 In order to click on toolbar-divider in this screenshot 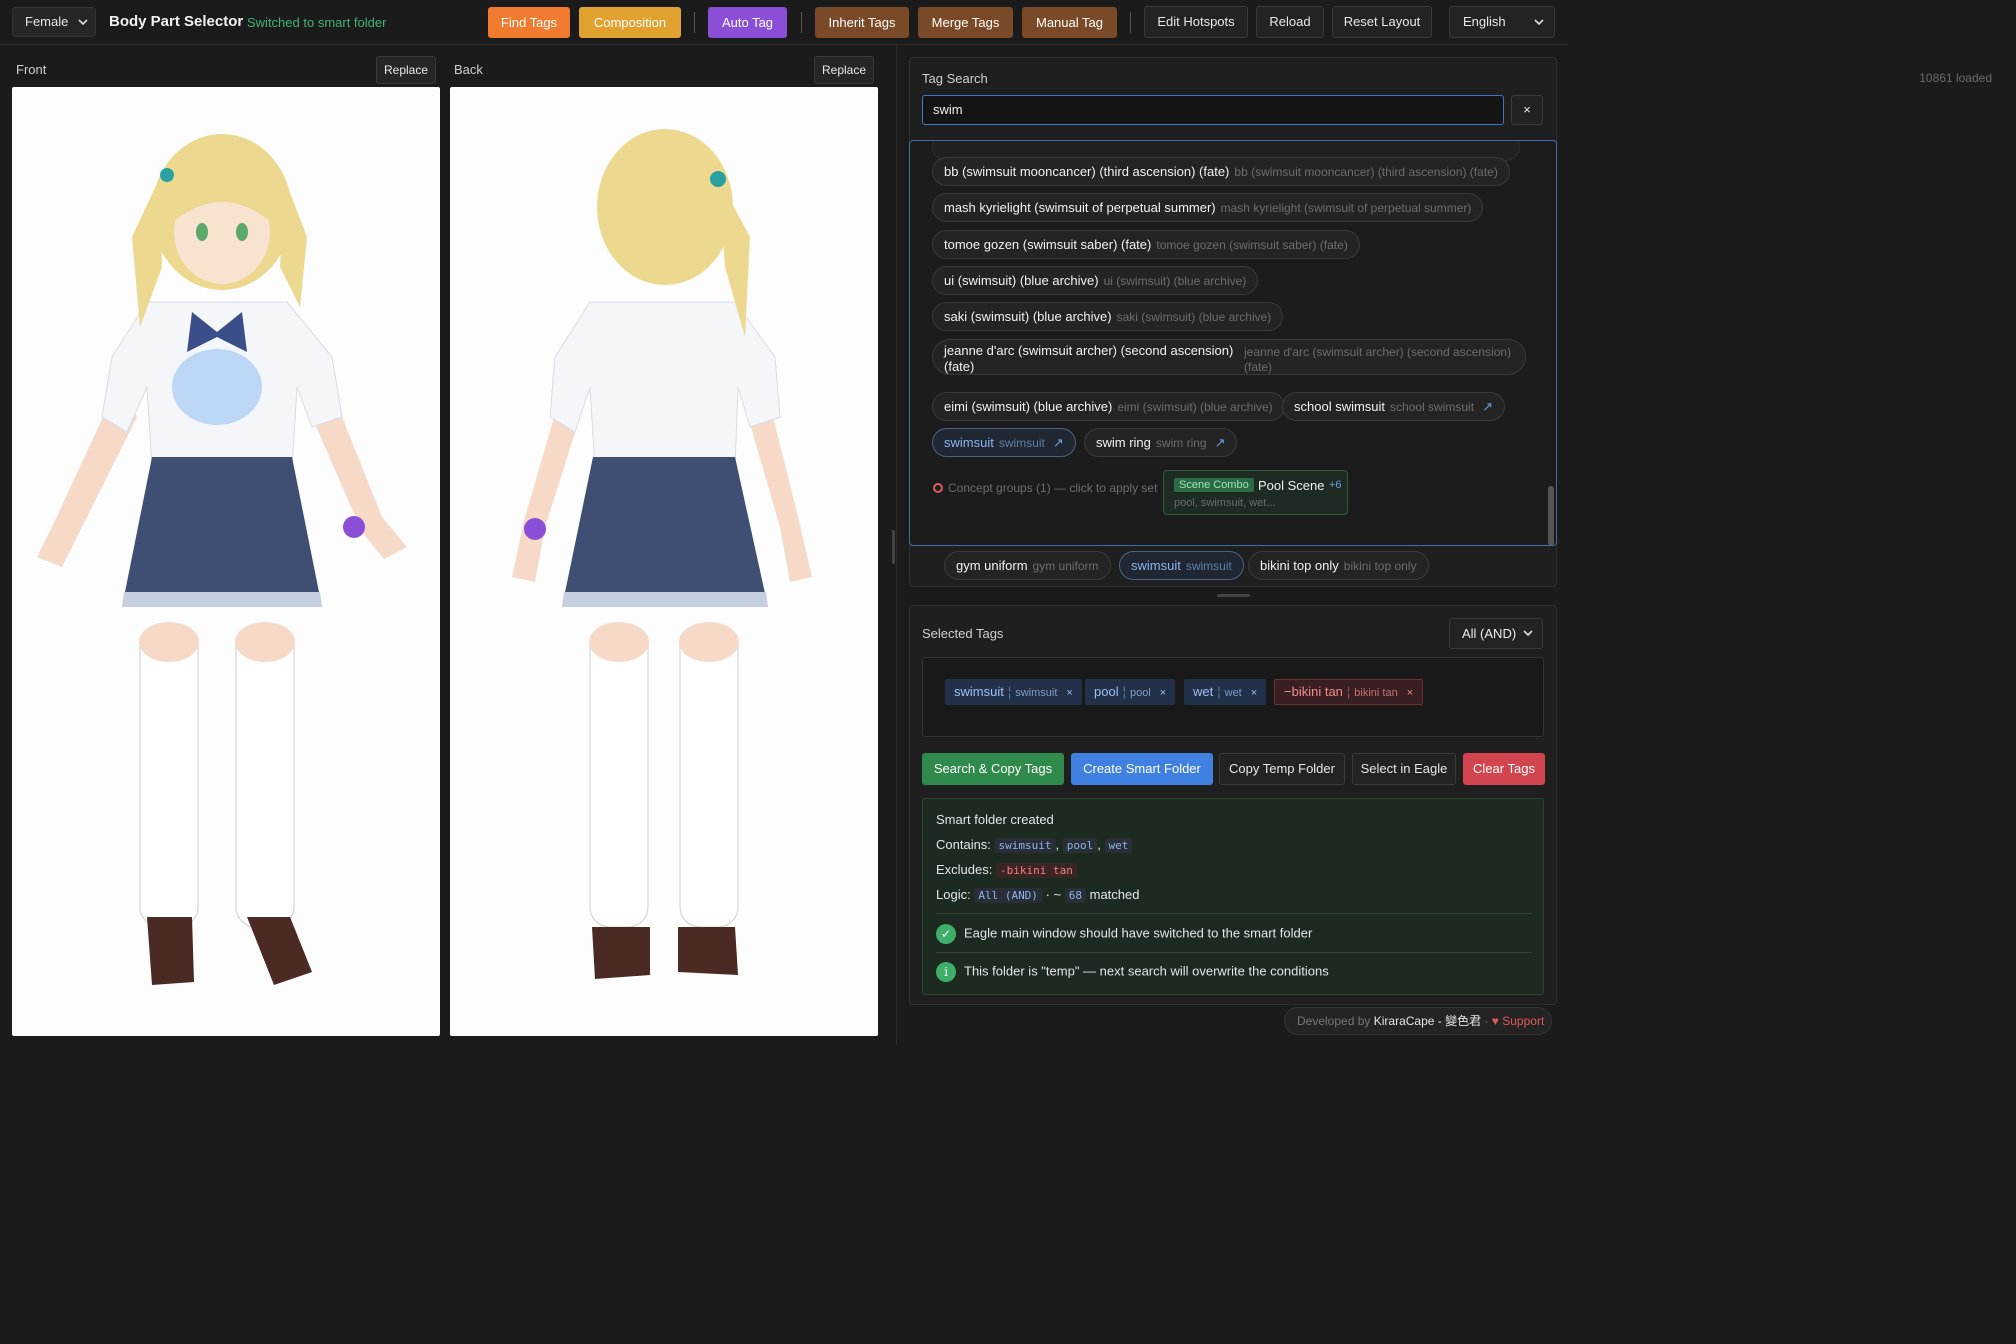, I will do `click(801, 22)`.